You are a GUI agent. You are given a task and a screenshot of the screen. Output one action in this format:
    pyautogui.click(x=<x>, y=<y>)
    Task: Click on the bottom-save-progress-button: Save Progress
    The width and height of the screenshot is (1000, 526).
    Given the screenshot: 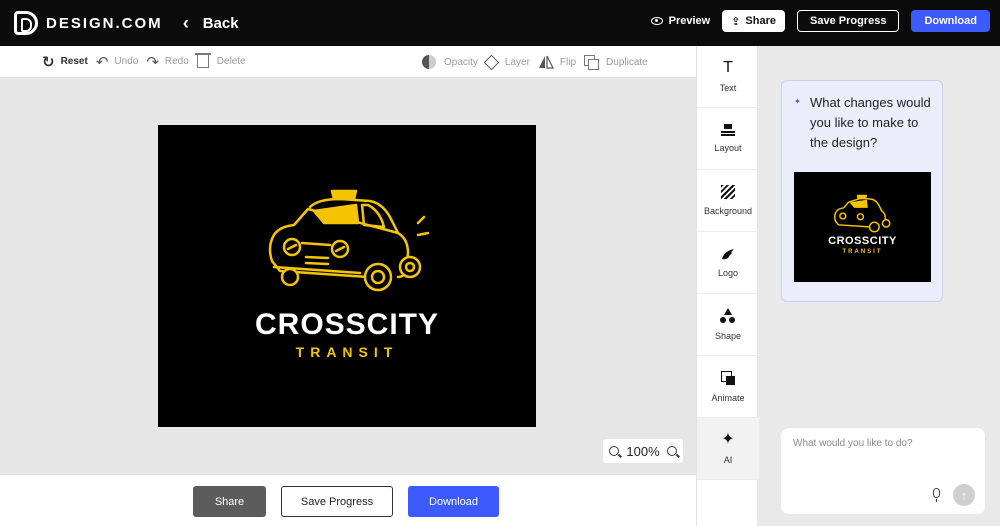 What is the action you would take?
    pyautogui.click(x=337, y=501)
    